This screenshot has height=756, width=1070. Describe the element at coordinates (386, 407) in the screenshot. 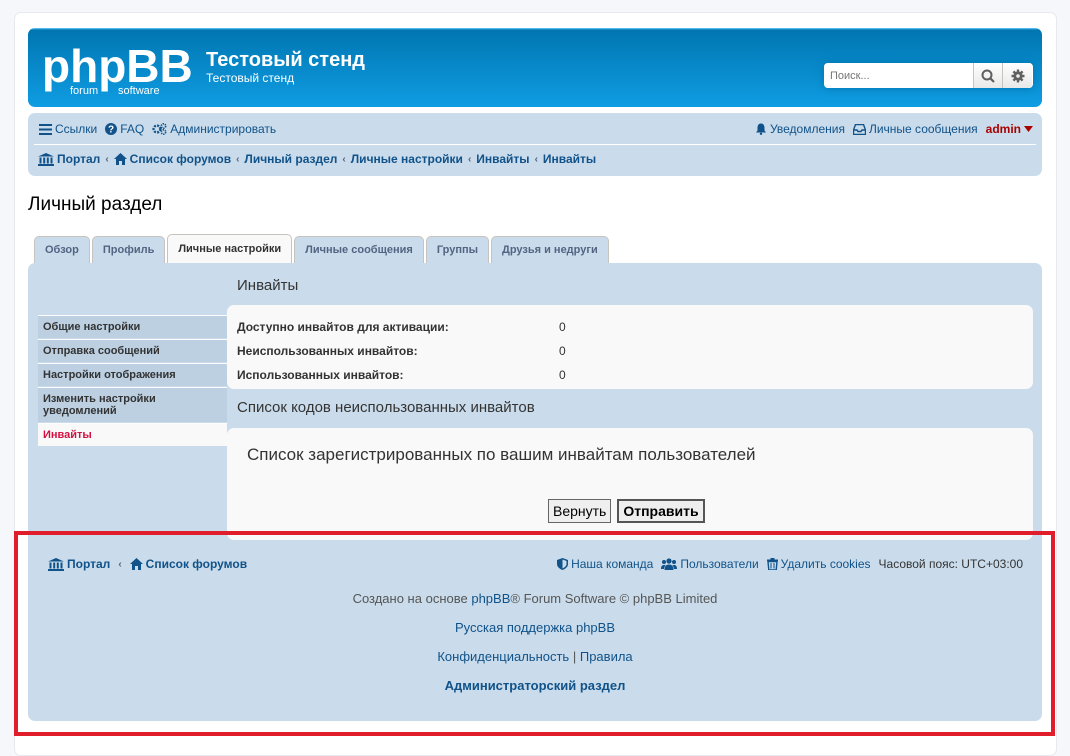

I see `unused-invites-heading: Список кодов неиспользованных инвайтов` at that location.